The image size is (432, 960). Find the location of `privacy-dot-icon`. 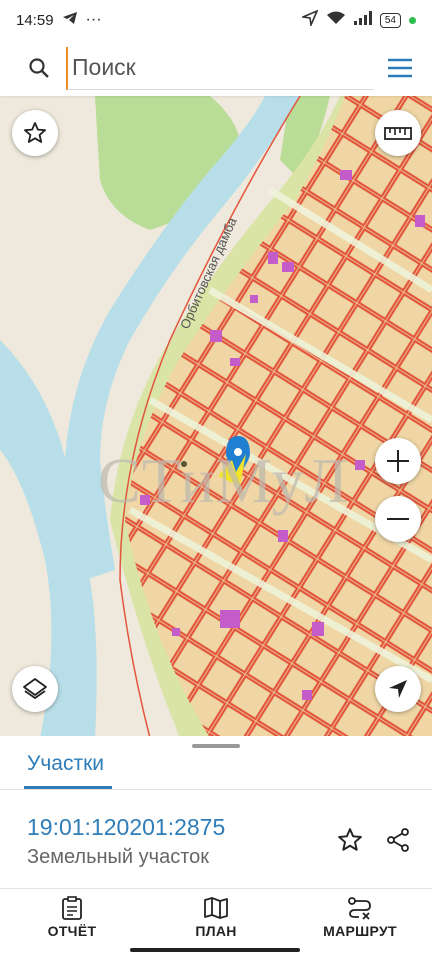

privacy-dot-icon is located at coordinates (412, 20).